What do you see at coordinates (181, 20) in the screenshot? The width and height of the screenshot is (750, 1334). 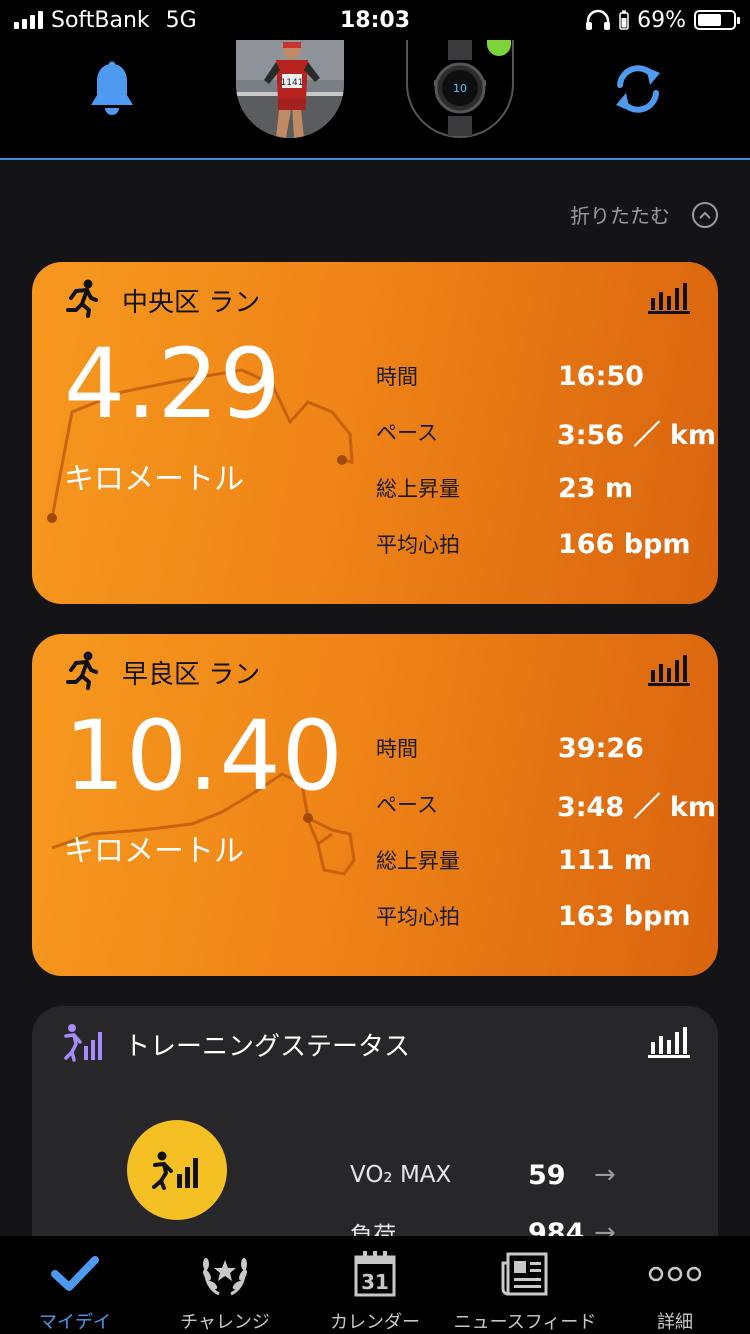 I see `network-type: 5G` at bounding box center [181, 20].